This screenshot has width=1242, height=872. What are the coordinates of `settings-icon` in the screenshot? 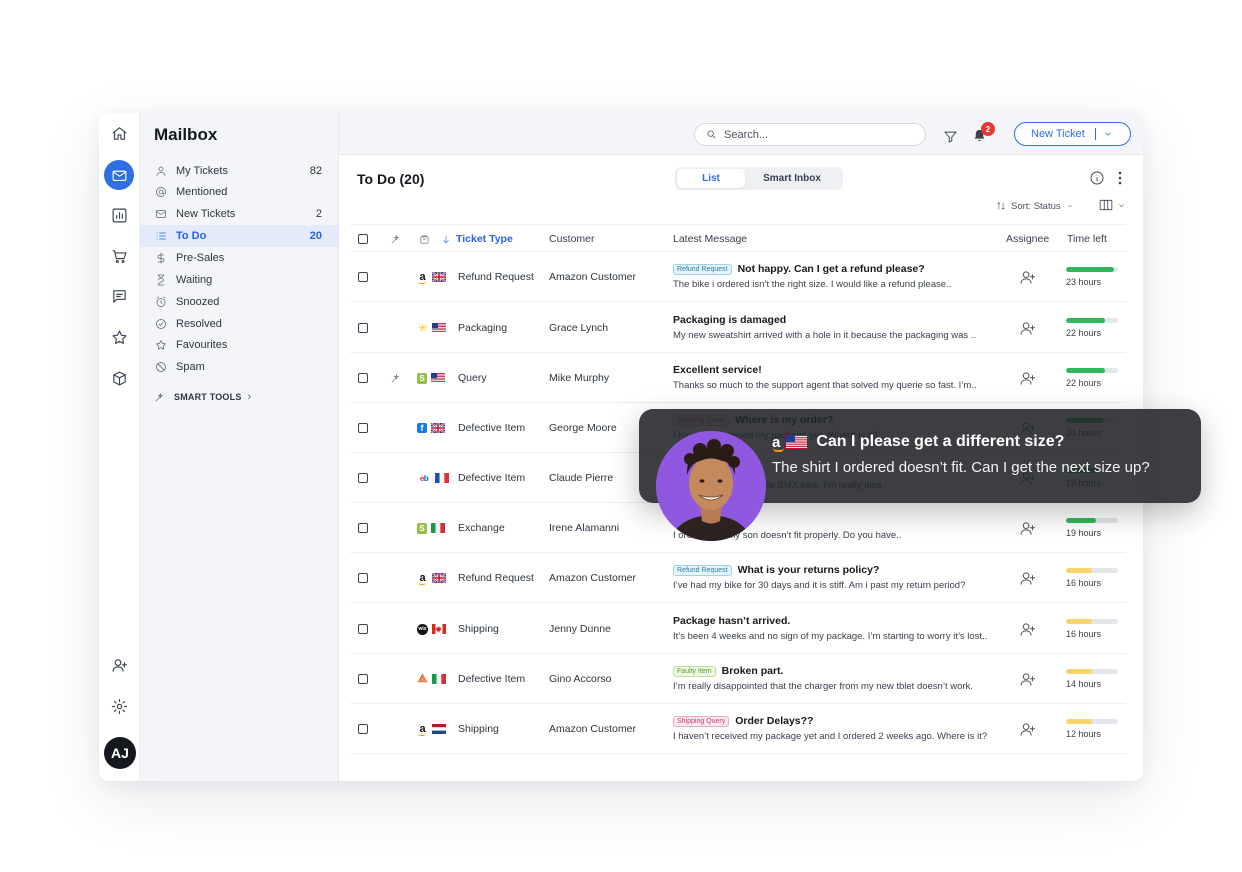 It's located at (119, 706).